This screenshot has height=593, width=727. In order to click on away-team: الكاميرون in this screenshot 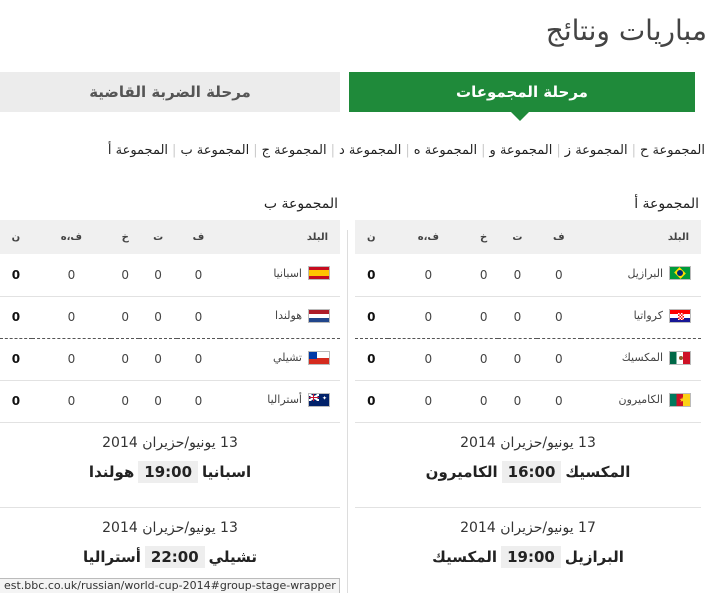, I will do `click(461, 471)`.